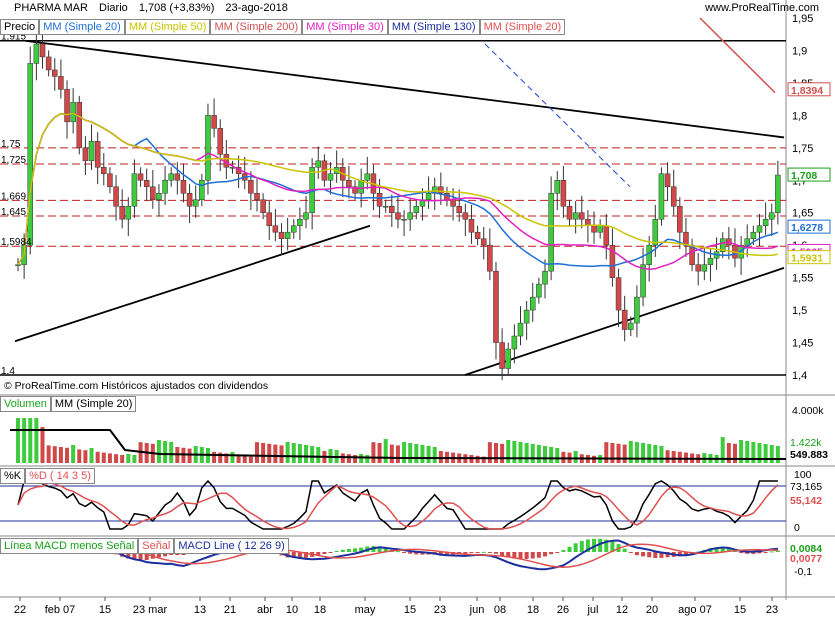 The height and width of the screenshot is (620, 835). What do you see at coordinates (622, 610) in the screenshot?
I see `x-tick-label: 12` at bounding box center [622, 610].